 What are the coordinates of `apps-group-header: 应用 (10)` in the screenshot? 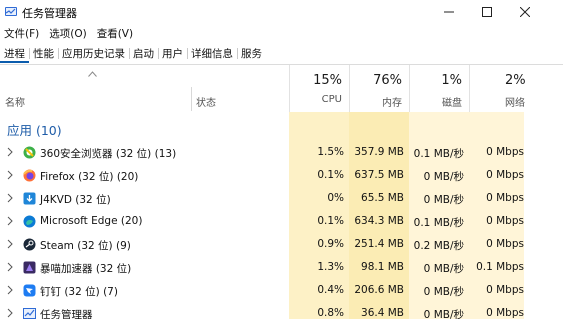 It's located at (281, 127).